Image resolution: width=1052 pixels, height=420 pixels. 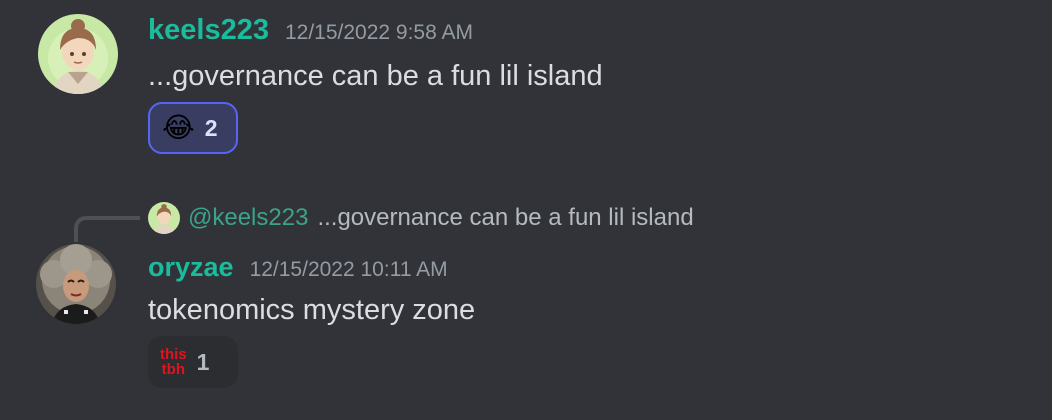 I want to click on avatar-oryzae, so click(x=76, y=284).